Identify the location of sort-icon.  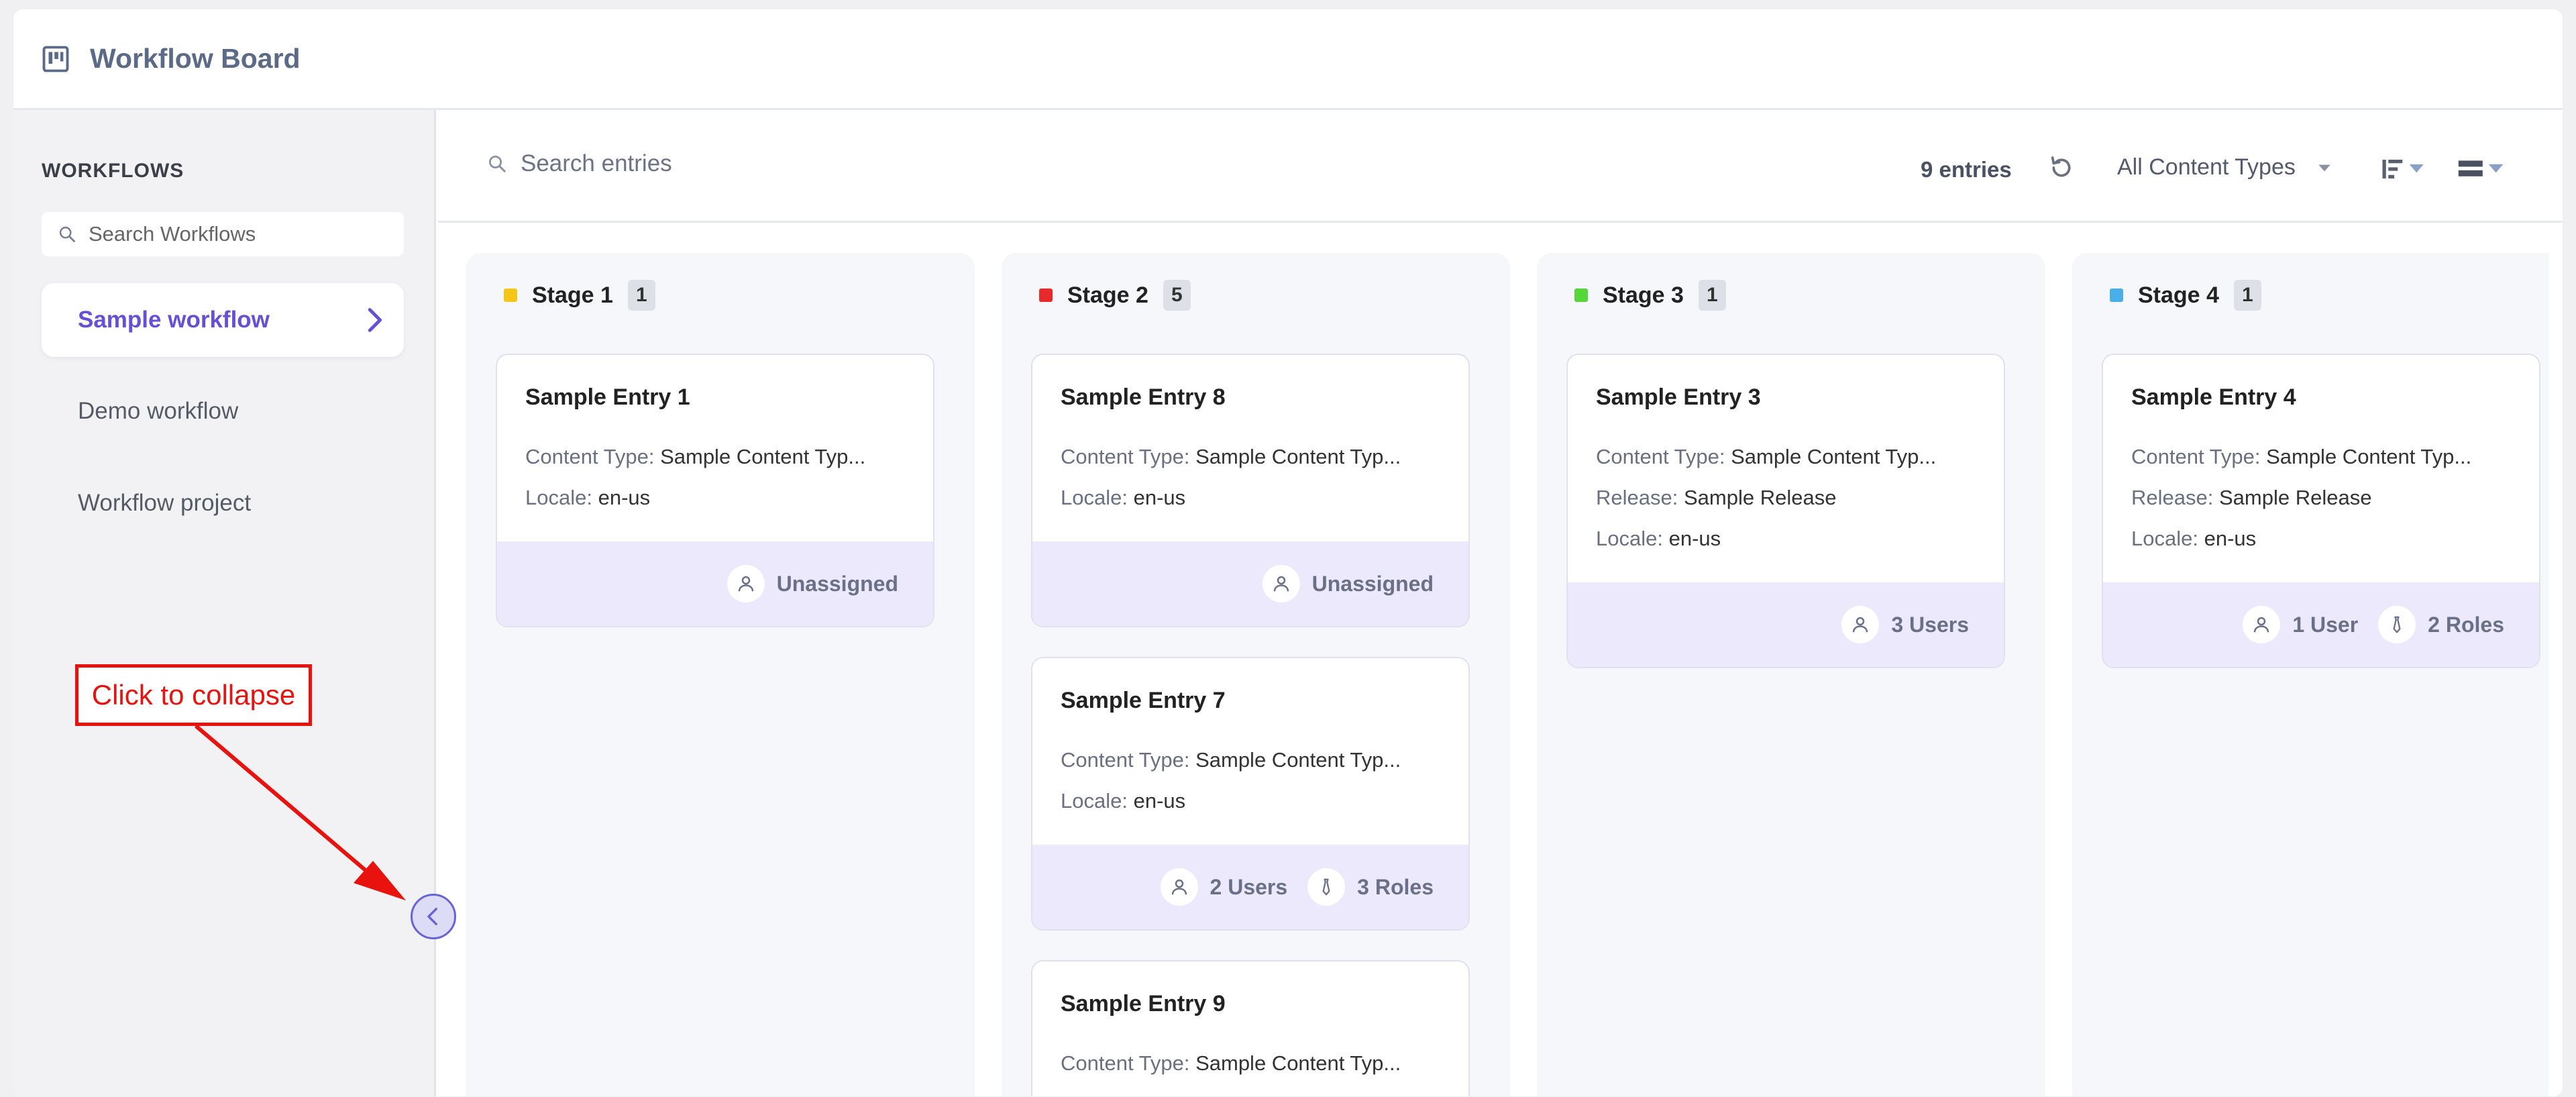
(2403, 169).